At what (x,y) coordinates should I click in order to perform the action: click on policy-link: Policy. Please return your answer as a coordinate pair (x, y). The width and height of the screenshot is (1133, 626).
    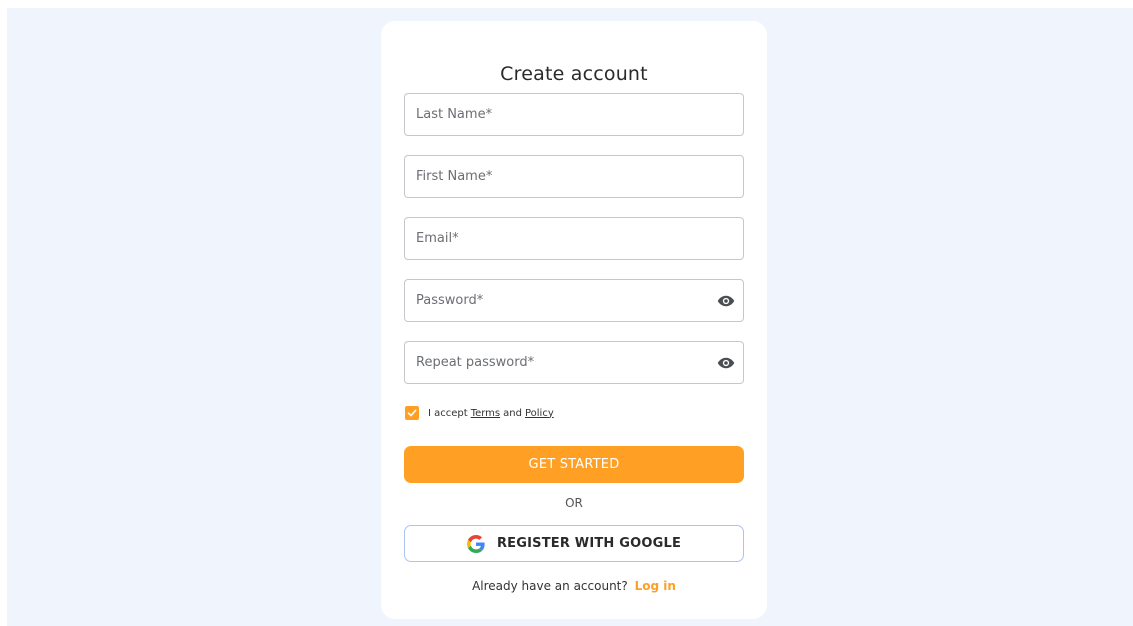
    Looking at the image, I should click on (539, 413).